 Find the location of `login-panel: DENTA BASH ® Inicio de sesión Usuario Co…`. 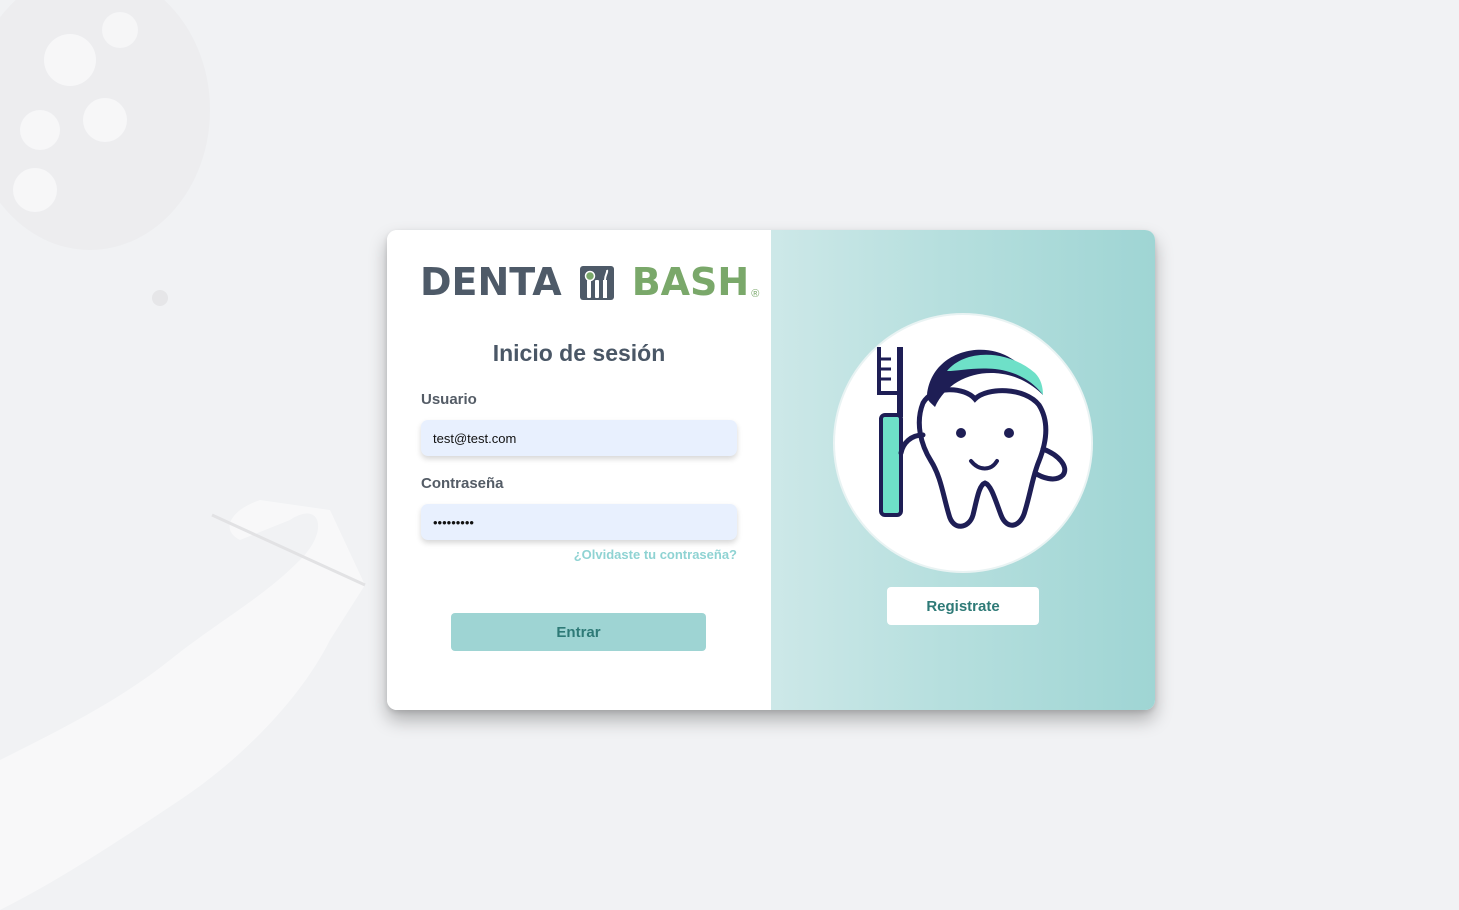

login-panel: DENTA BASH ® Inicio de sesión Usuario Co… is located at coordinates (579, 470).